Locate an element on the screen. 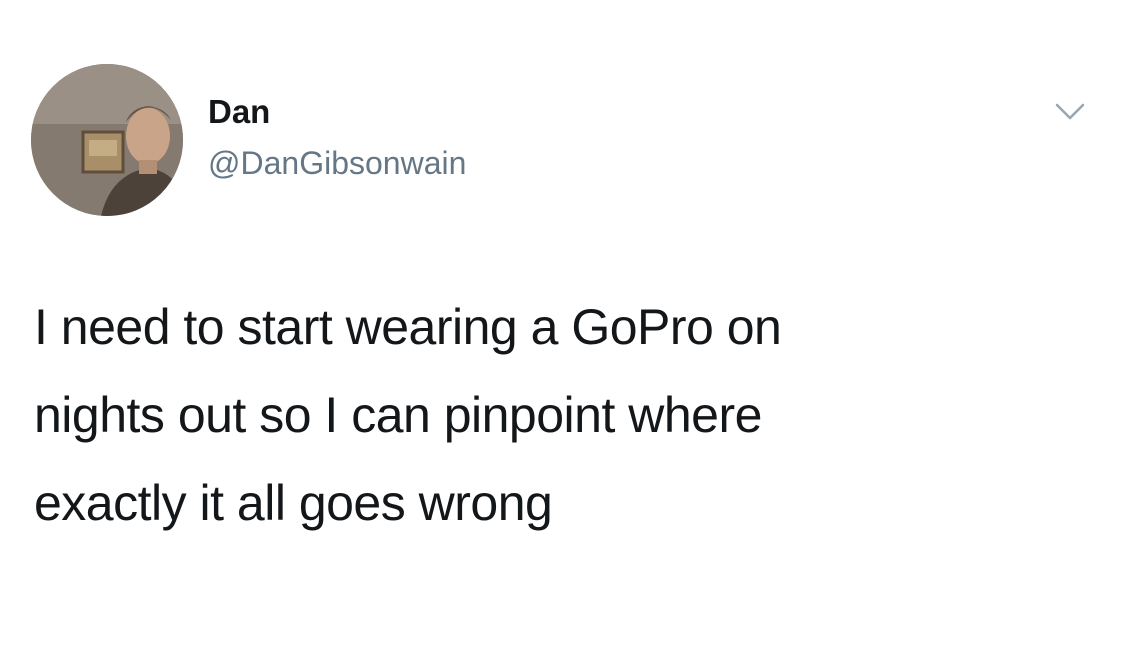 This screenshot has height=650, width=1128. chevron-down-icon is located at coordinates (1070, 111).